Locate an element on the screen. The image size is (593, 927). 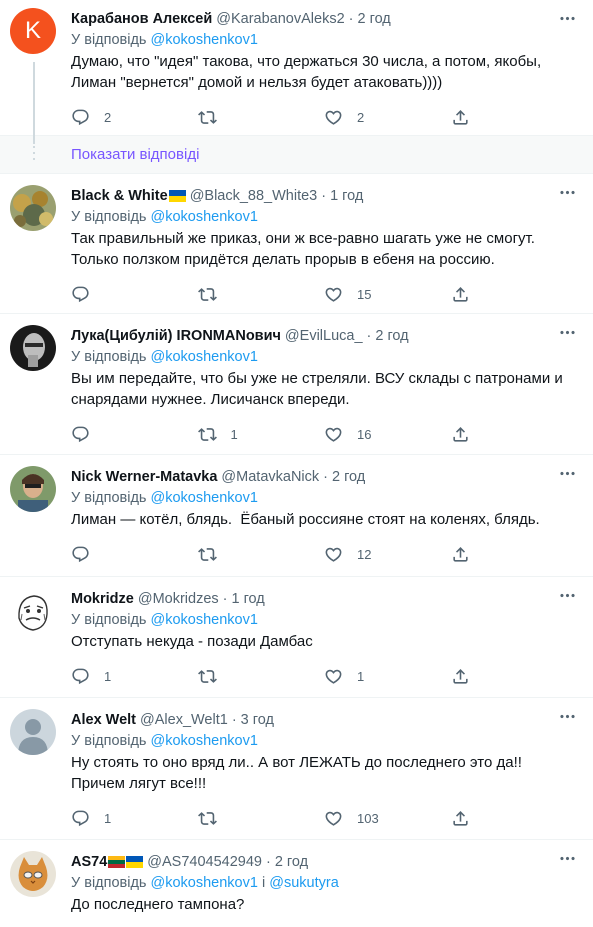
like-button: 12 is located at coordinates (387, 554).